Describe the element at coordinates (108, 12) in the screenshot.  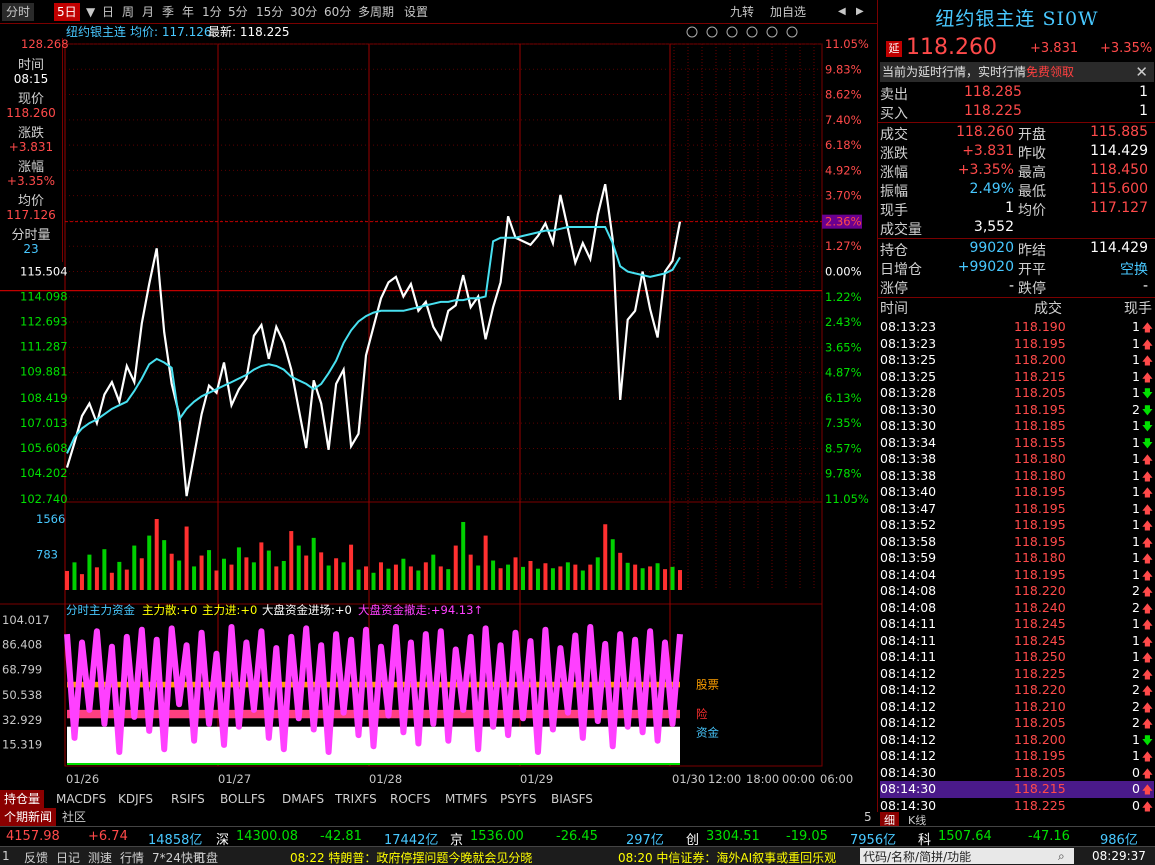
I see `period-btn-3: 日` at that location.